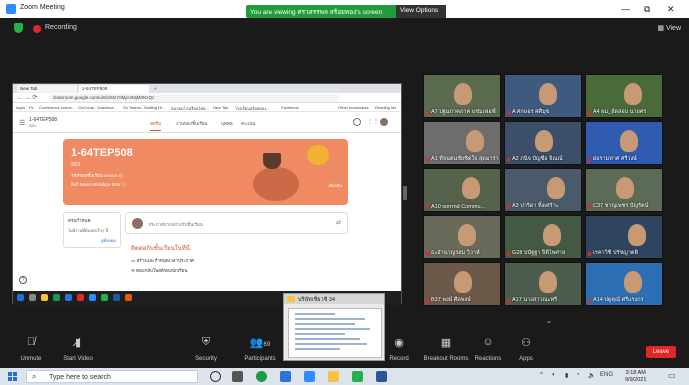 The width and height of the screenshot is (689, 385). What do you see at coordinates (606, 375) in the screenshot?
I see `language-indicator: ENG` at bounding box center [606, 375].